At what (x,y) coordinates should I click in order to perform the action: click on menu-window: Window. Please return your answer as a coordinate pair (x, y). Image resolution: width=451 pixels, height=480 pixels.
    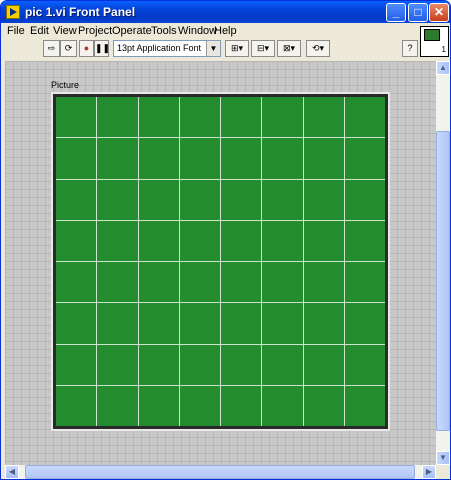
    Looking at the image, I should click on (197, 31).